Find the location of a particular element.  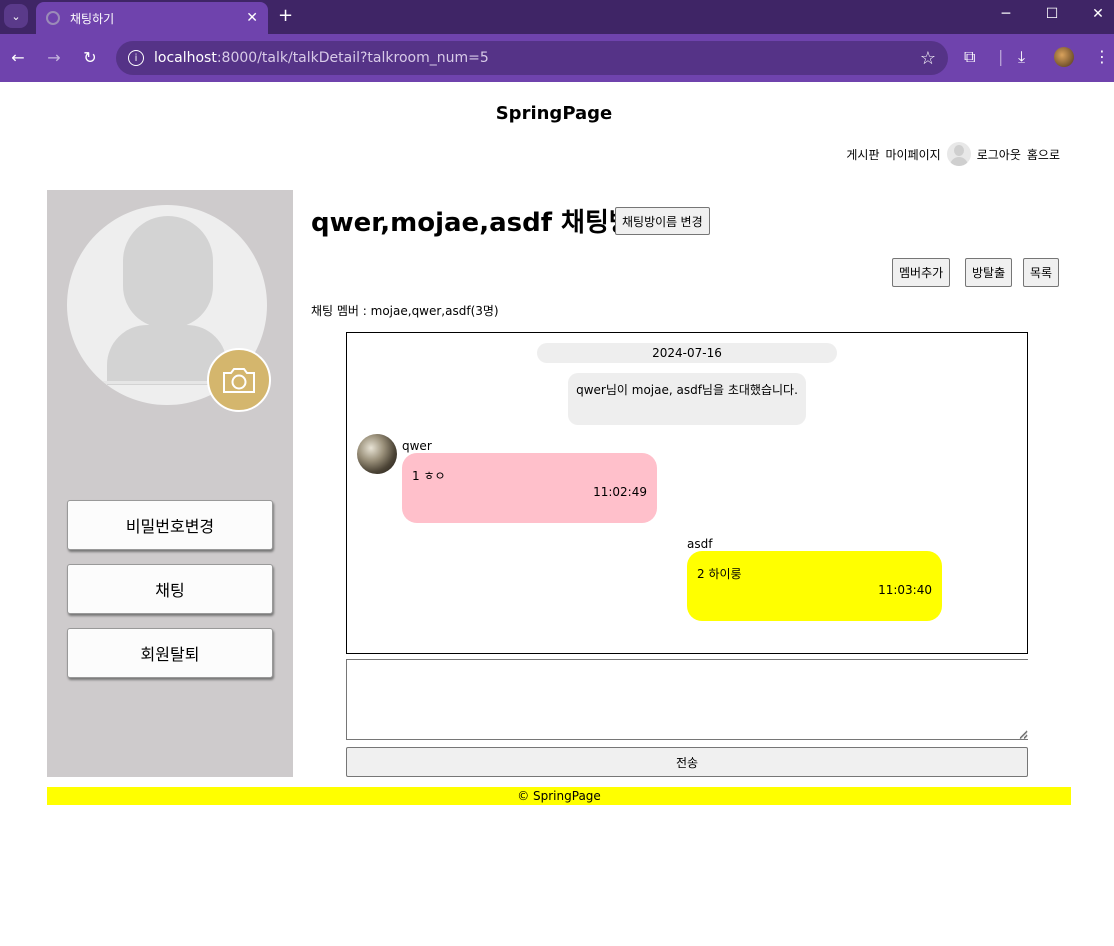

system-notice: qwer님이 mojae, asdf님을 초대했습니다. is located at coordinates (687, 399).